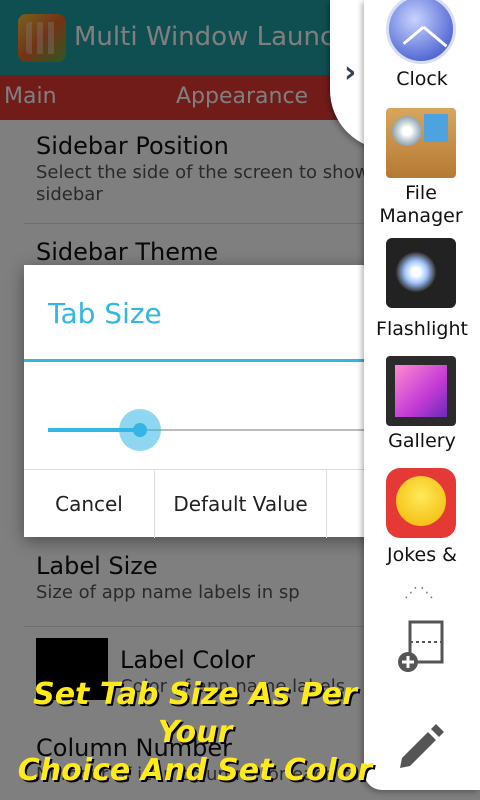  Describe the element at coordinates (105, 313) in the screenshot. I see `dialog-title: Tab Size` at that location.